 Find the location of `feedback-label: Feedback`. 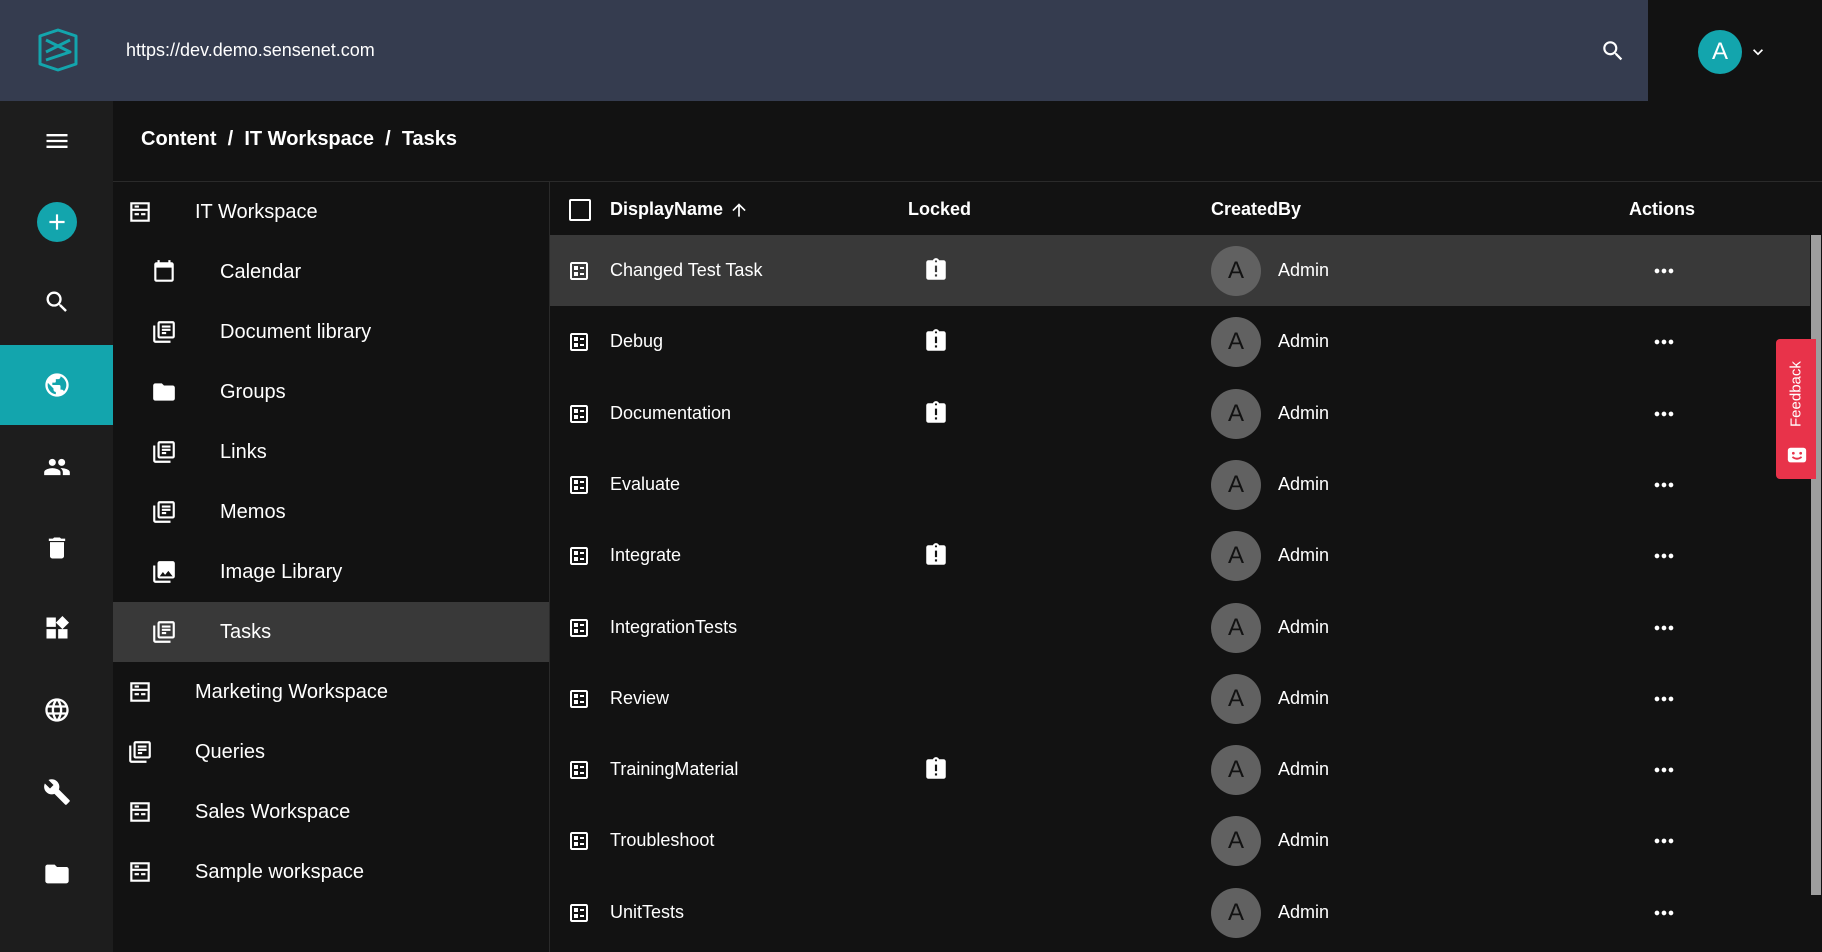

feedback-label: Feedback is located at coordinates (1796, 394).